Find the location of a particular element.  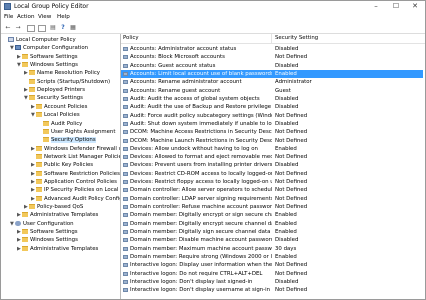

tree-node-label: Security Options is located at coordinates (73, 140).